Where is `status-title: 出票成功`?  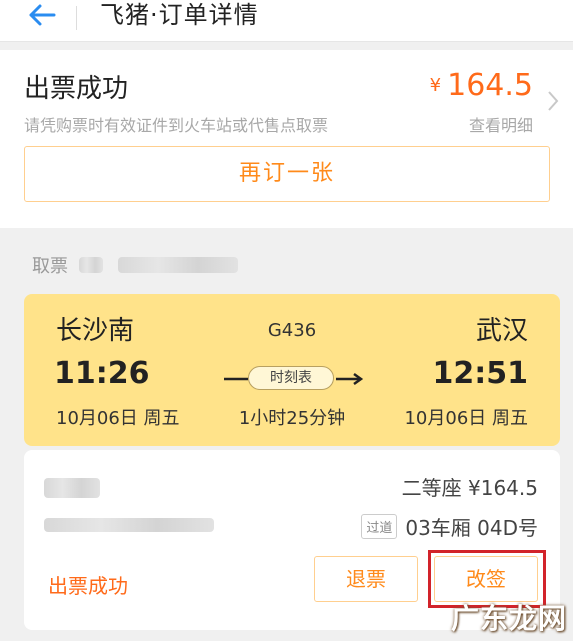
status-title: 出票成功 is located at coordinates (76, 89).